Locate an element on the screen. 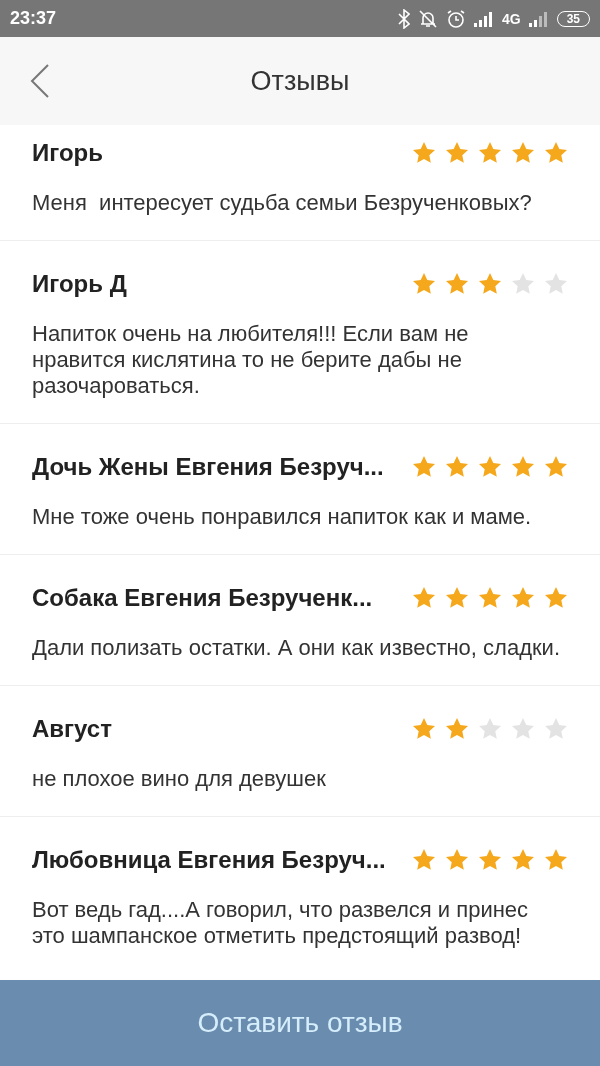 Image resolution: width=600 pixels, height=1066 pixels. muted-bell-icon is located at coordinates (427, 18).